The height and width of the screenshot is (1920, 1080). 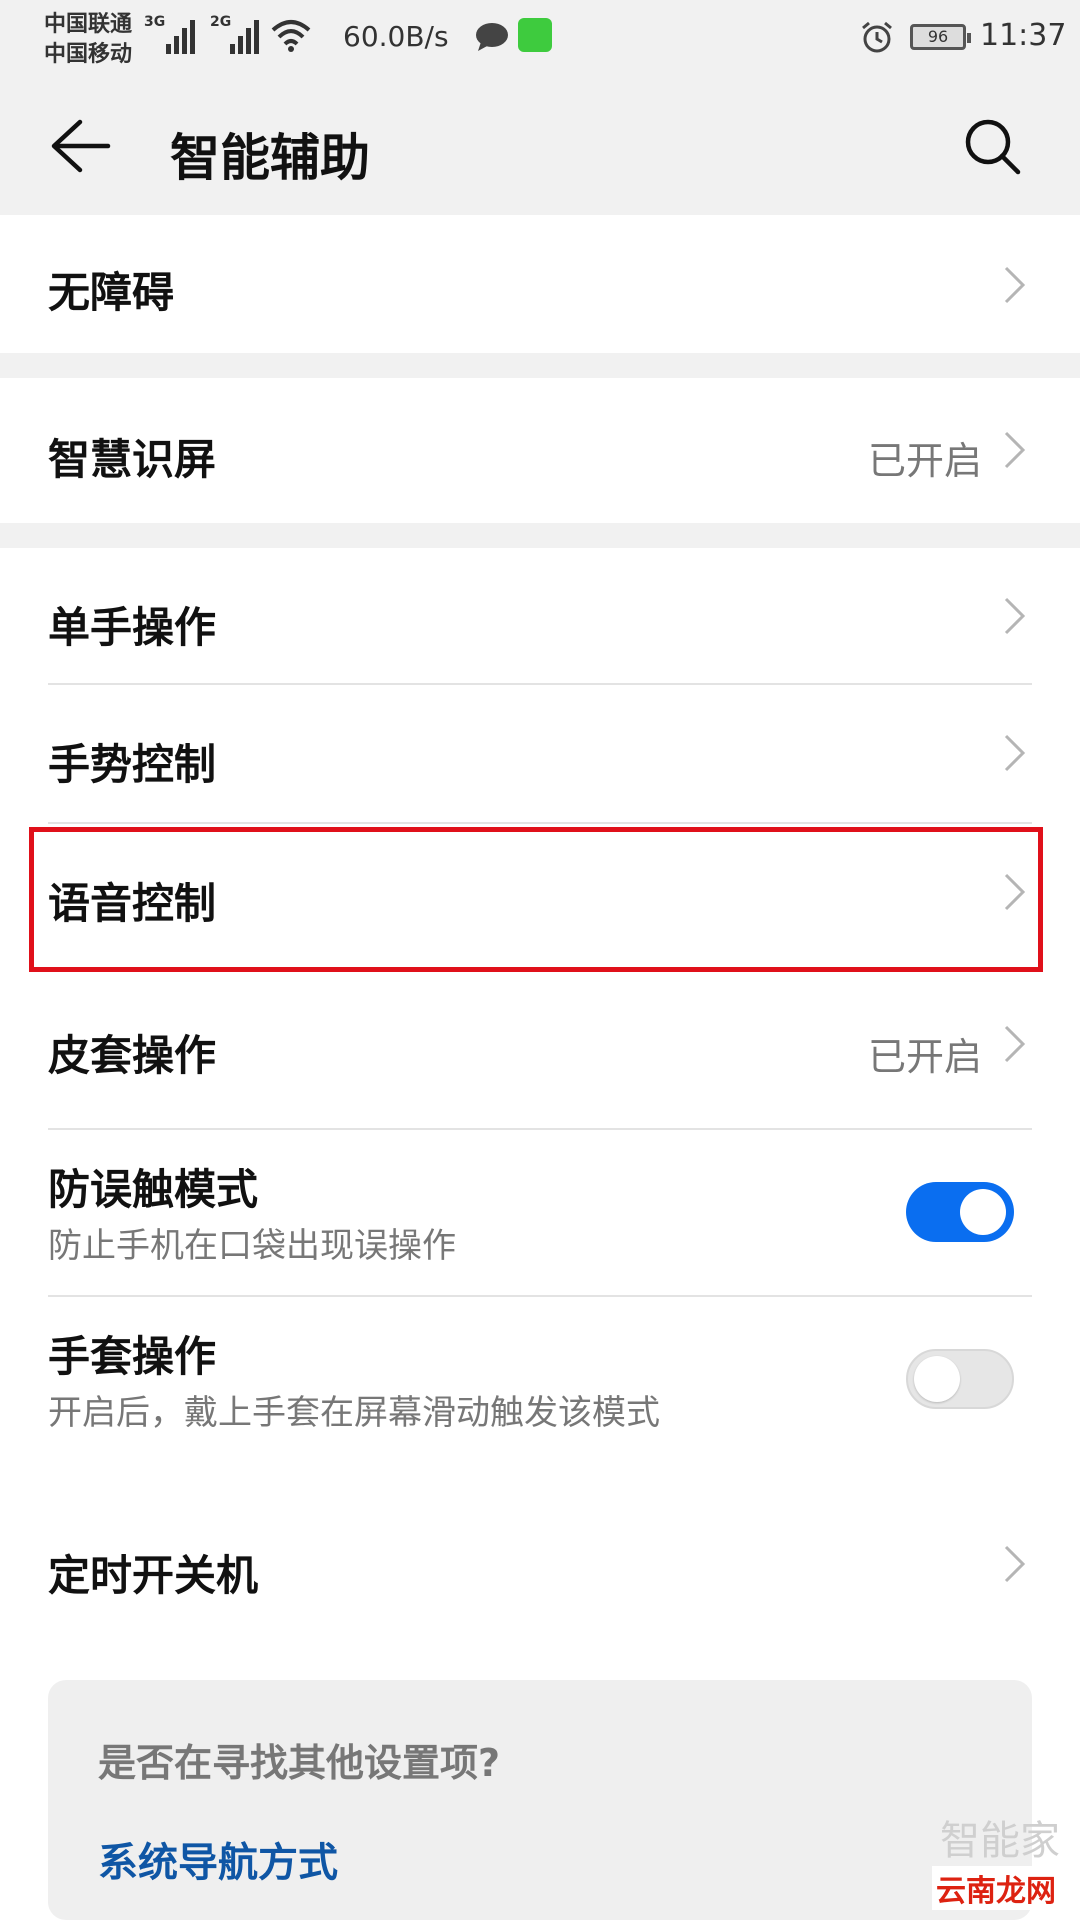 What do you see at coordinates (153, 1575) in the screenshot?
I see `timer-power-label: 定时开关机` at bounding box center [153, 1575].